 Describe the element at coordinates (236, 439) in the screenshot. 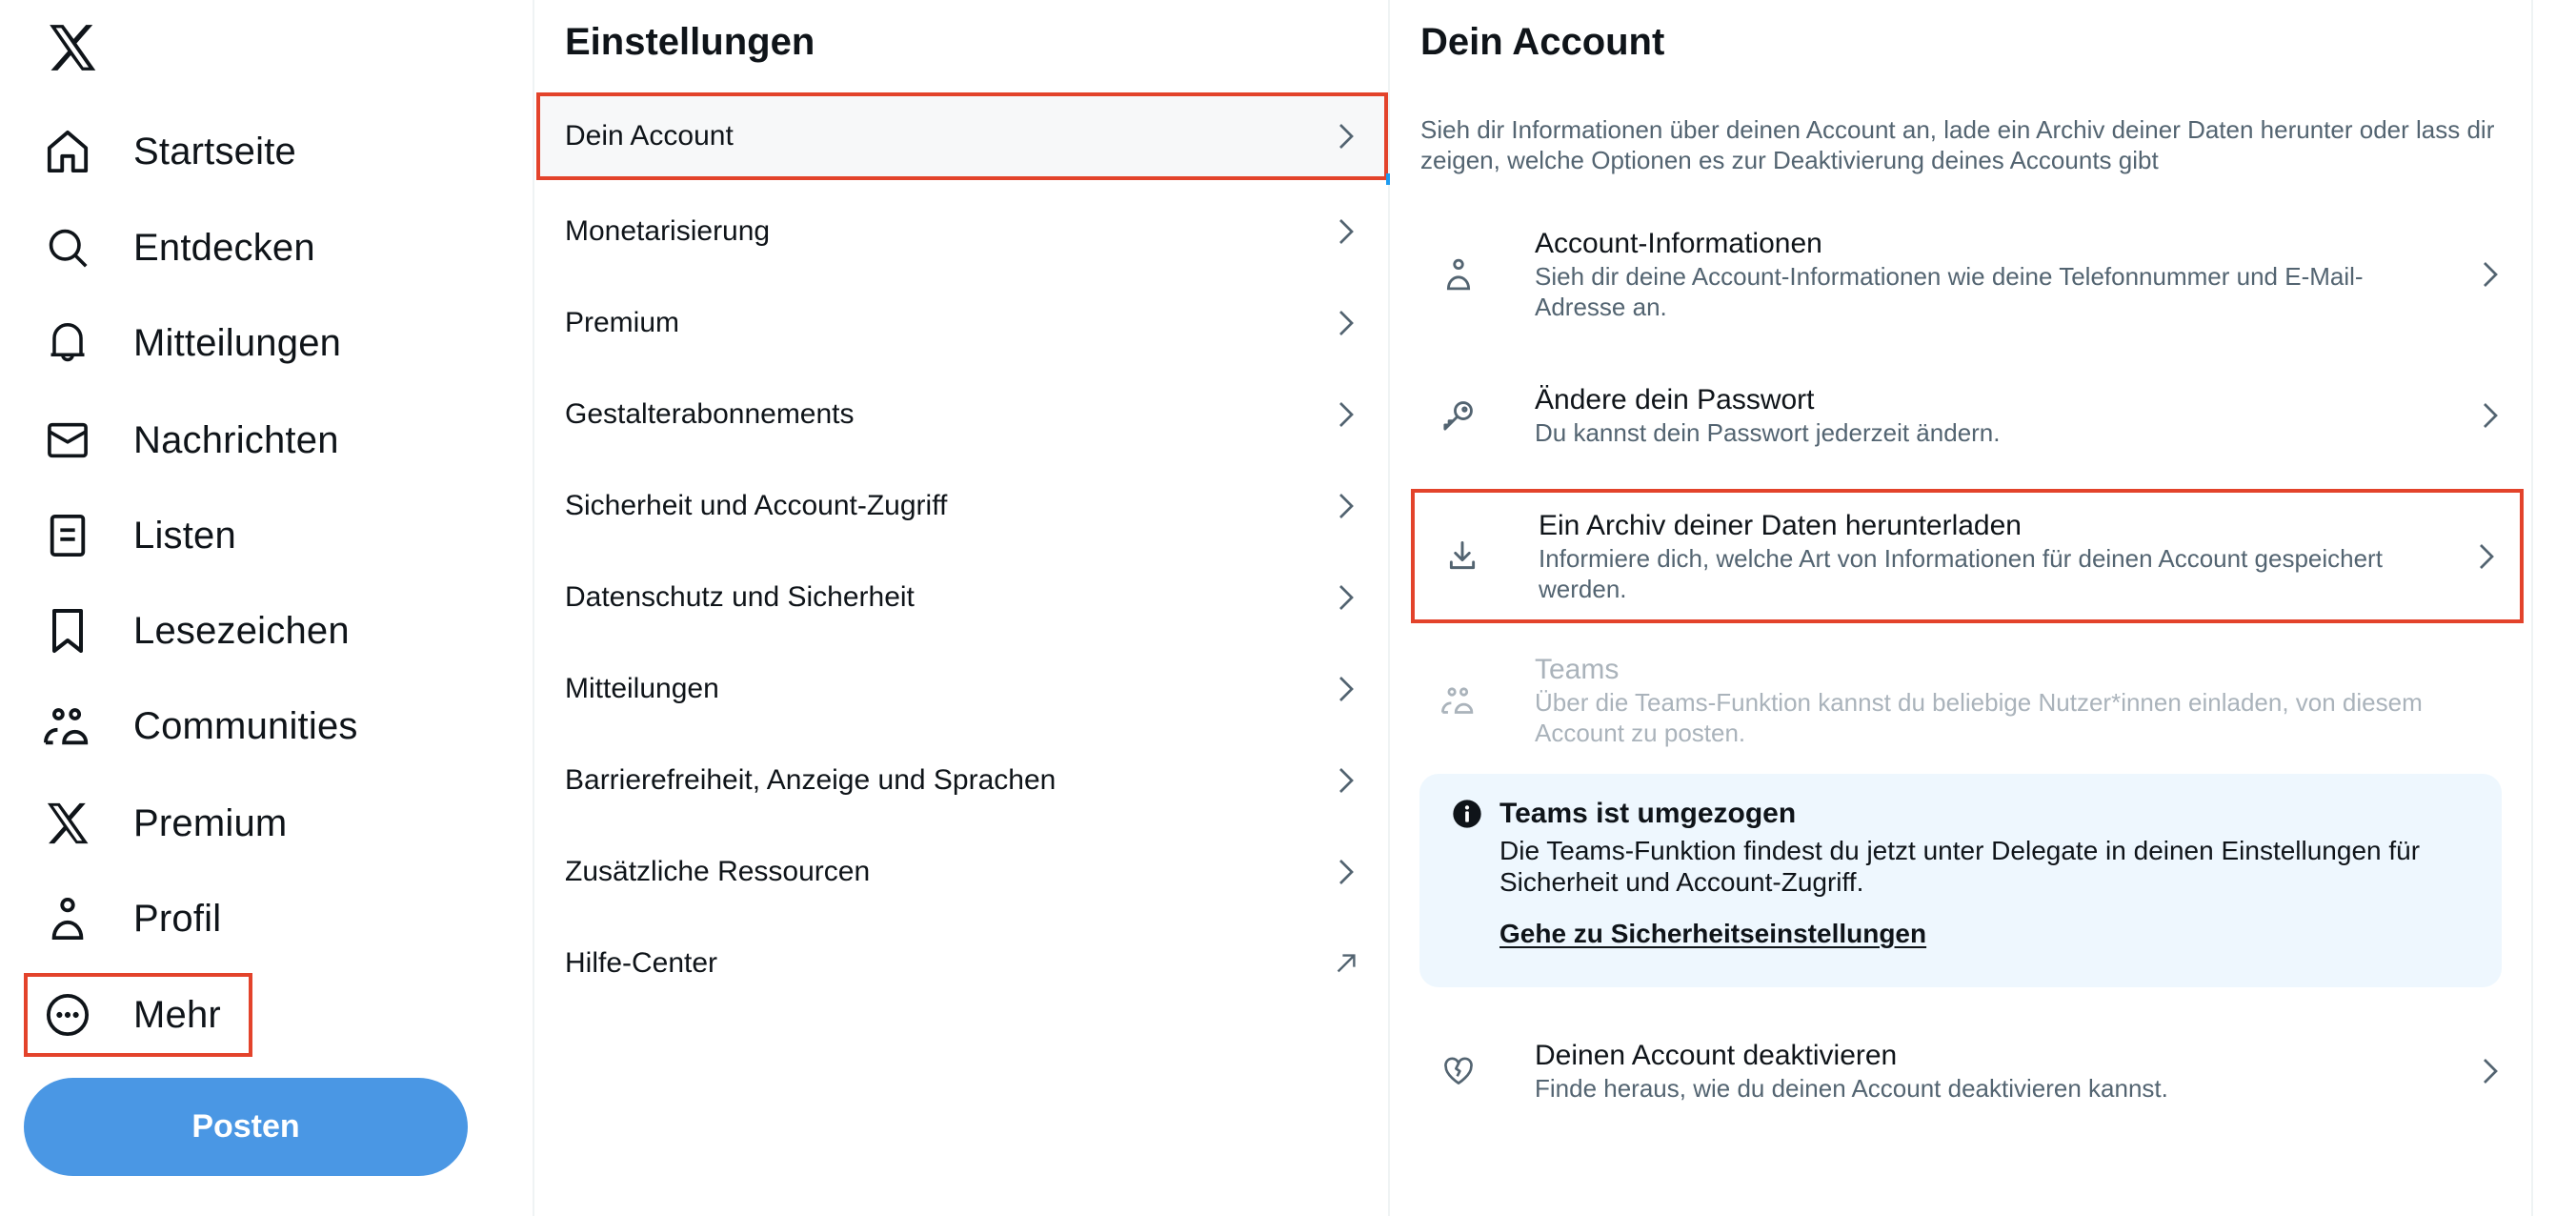

I see `nav-messages-label: Nachrichten` at that location.